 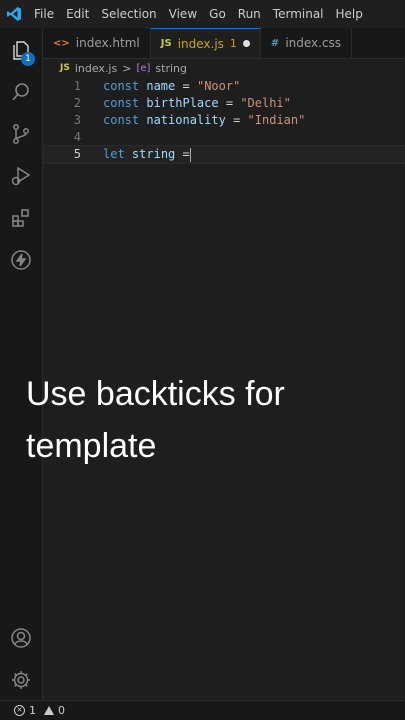 I want to click on text-cursor, so click(x=190, y=154).